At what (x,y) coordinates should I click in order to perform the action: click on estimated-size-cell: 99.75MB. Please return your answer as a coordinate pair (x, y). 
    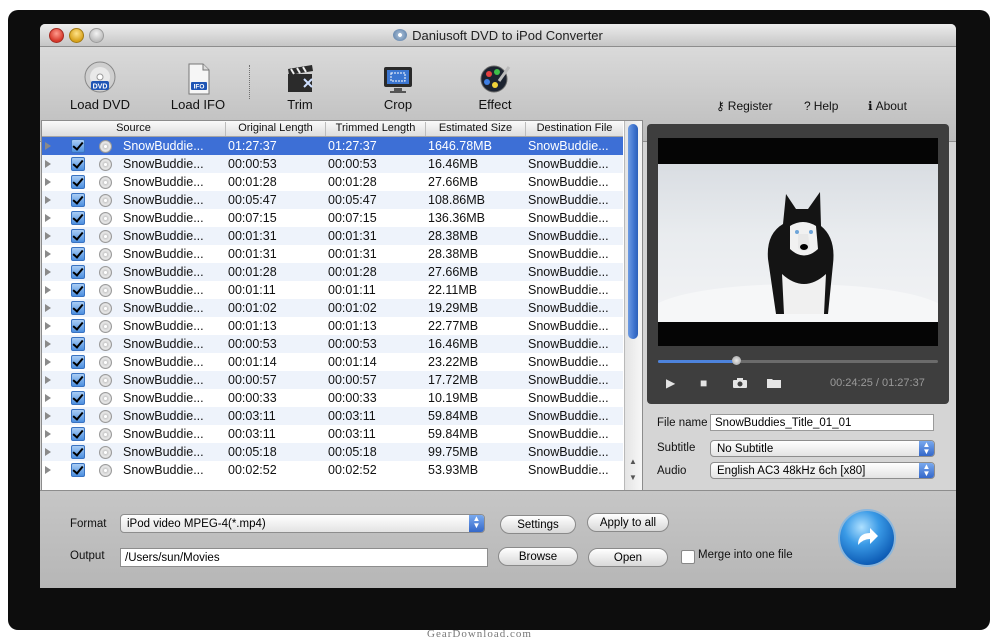
    Looking at the image, I should click on (453, 452).